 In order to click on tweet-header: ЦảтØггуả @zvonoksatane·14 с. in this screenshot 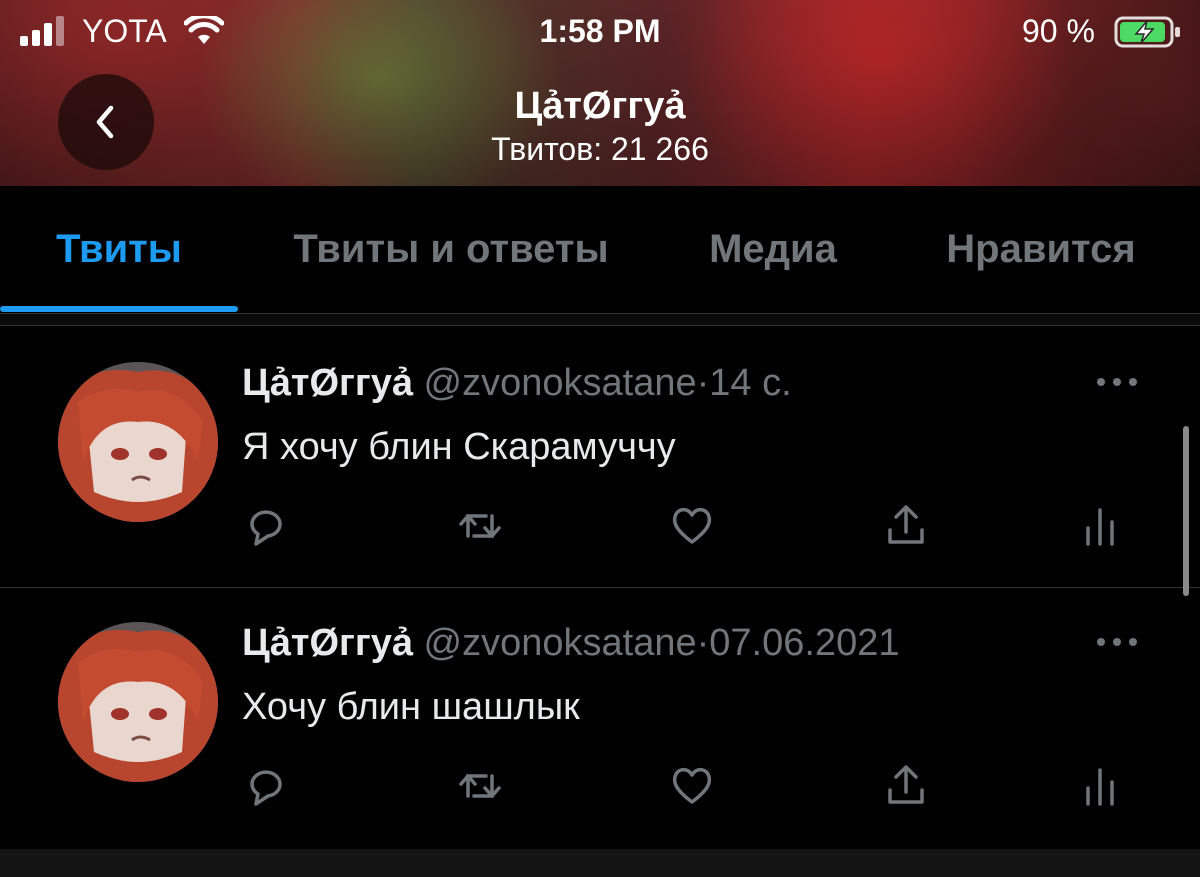, I will do `click(517, 383)`.